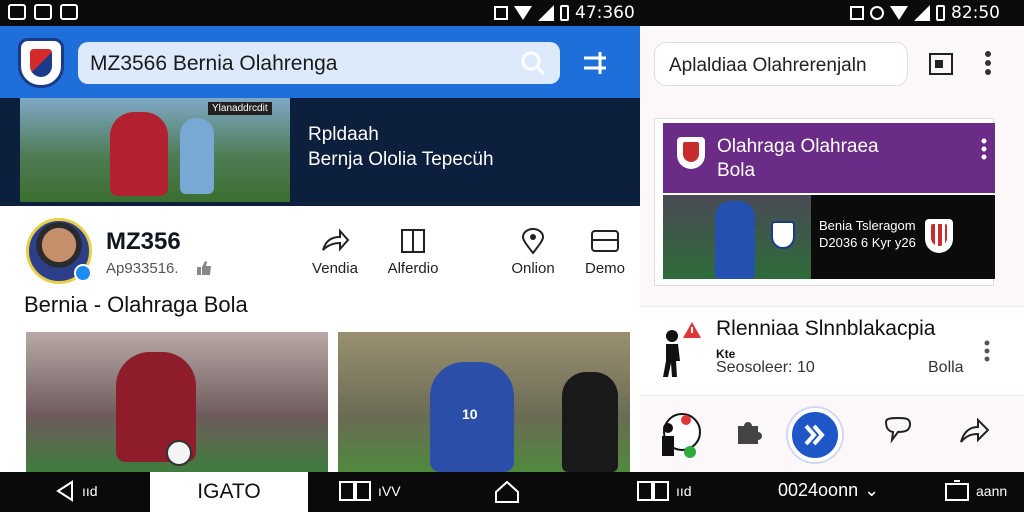 The image size is (1024, 512). What do you see at coordinates (179, 453) in the screenshot?
I see `ball-icon` at bounding box center [179, 453].